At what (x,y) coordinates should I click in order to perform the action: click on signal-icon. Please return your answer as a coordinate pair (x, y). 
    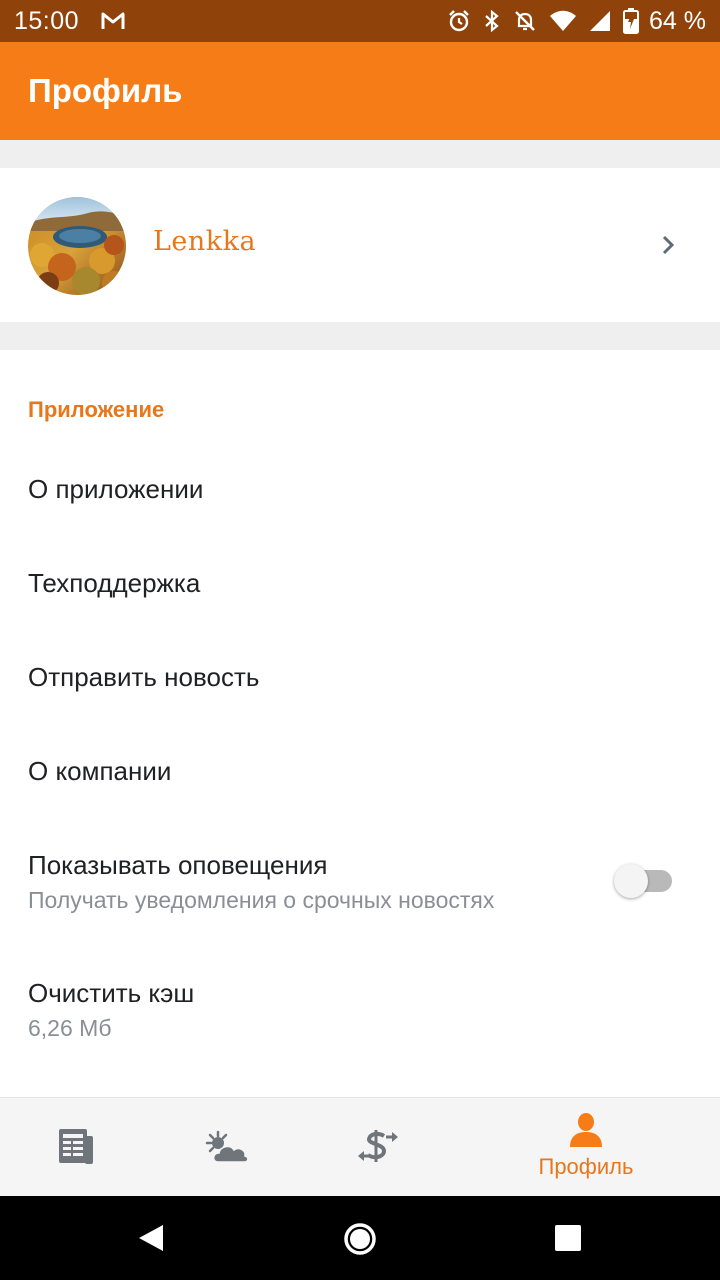
    Looking at the image, I should click on (600, 21).